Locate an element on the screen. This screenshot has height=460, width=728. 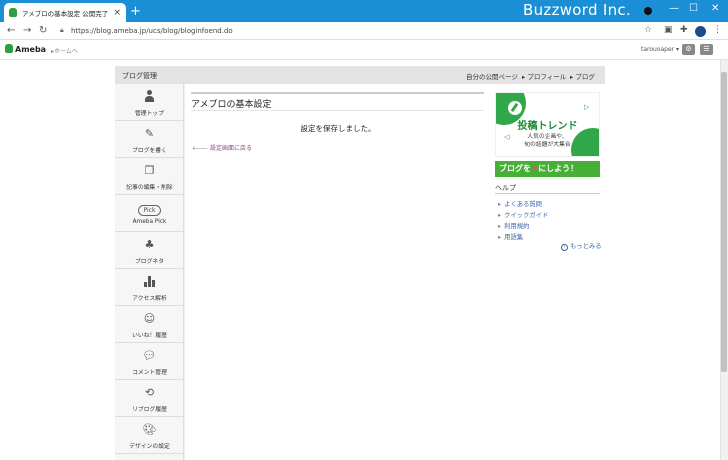
sidebar-item-ameba-pick: Pick Ameba Pick is located at coordinates (149, 213).